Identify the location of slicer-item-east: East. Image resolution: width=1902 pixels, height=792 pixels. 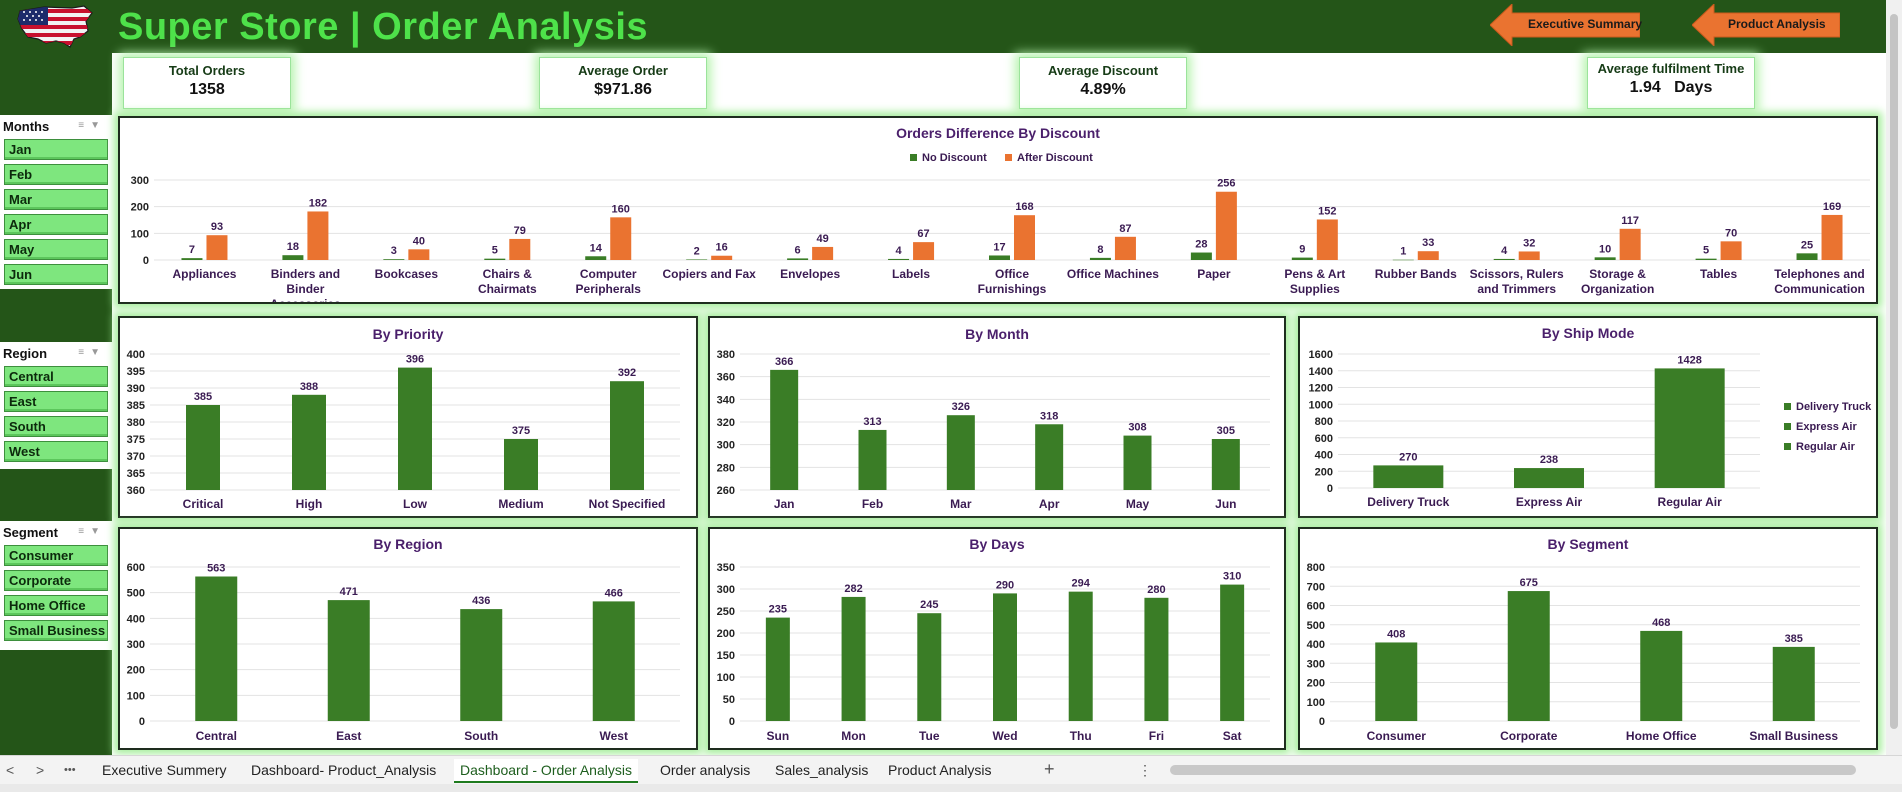
(56, 401).